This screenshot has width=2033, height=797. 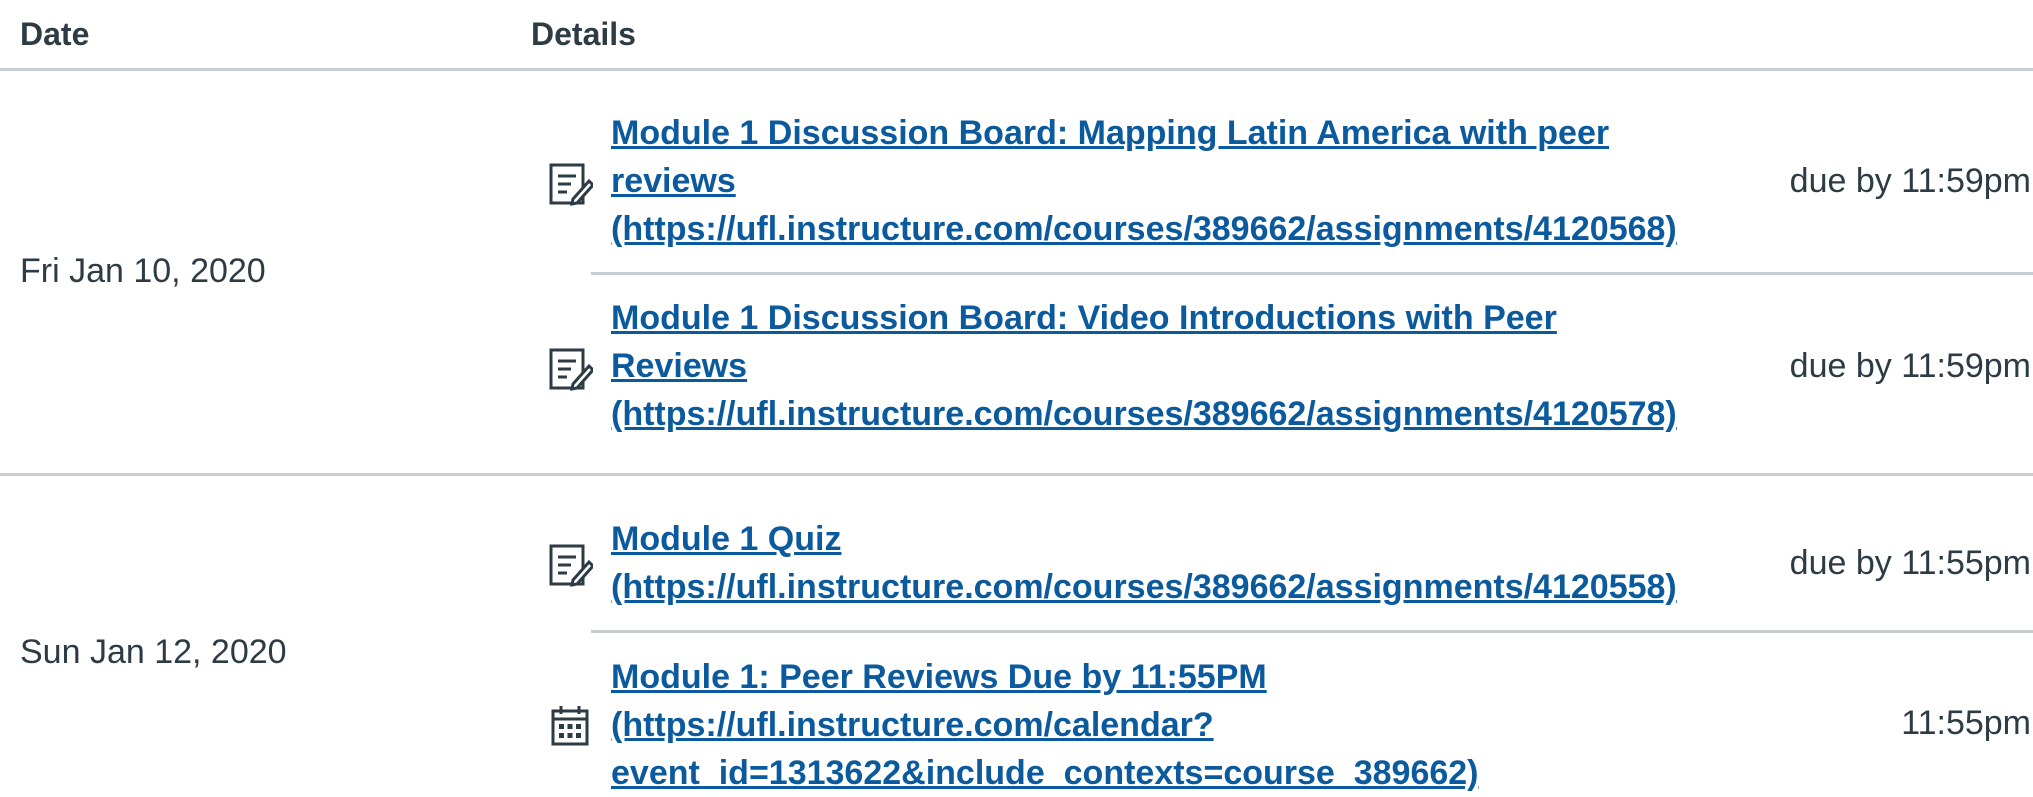 I want to click on due-time: due by 11:55pm, so click(x=1910, y=563).